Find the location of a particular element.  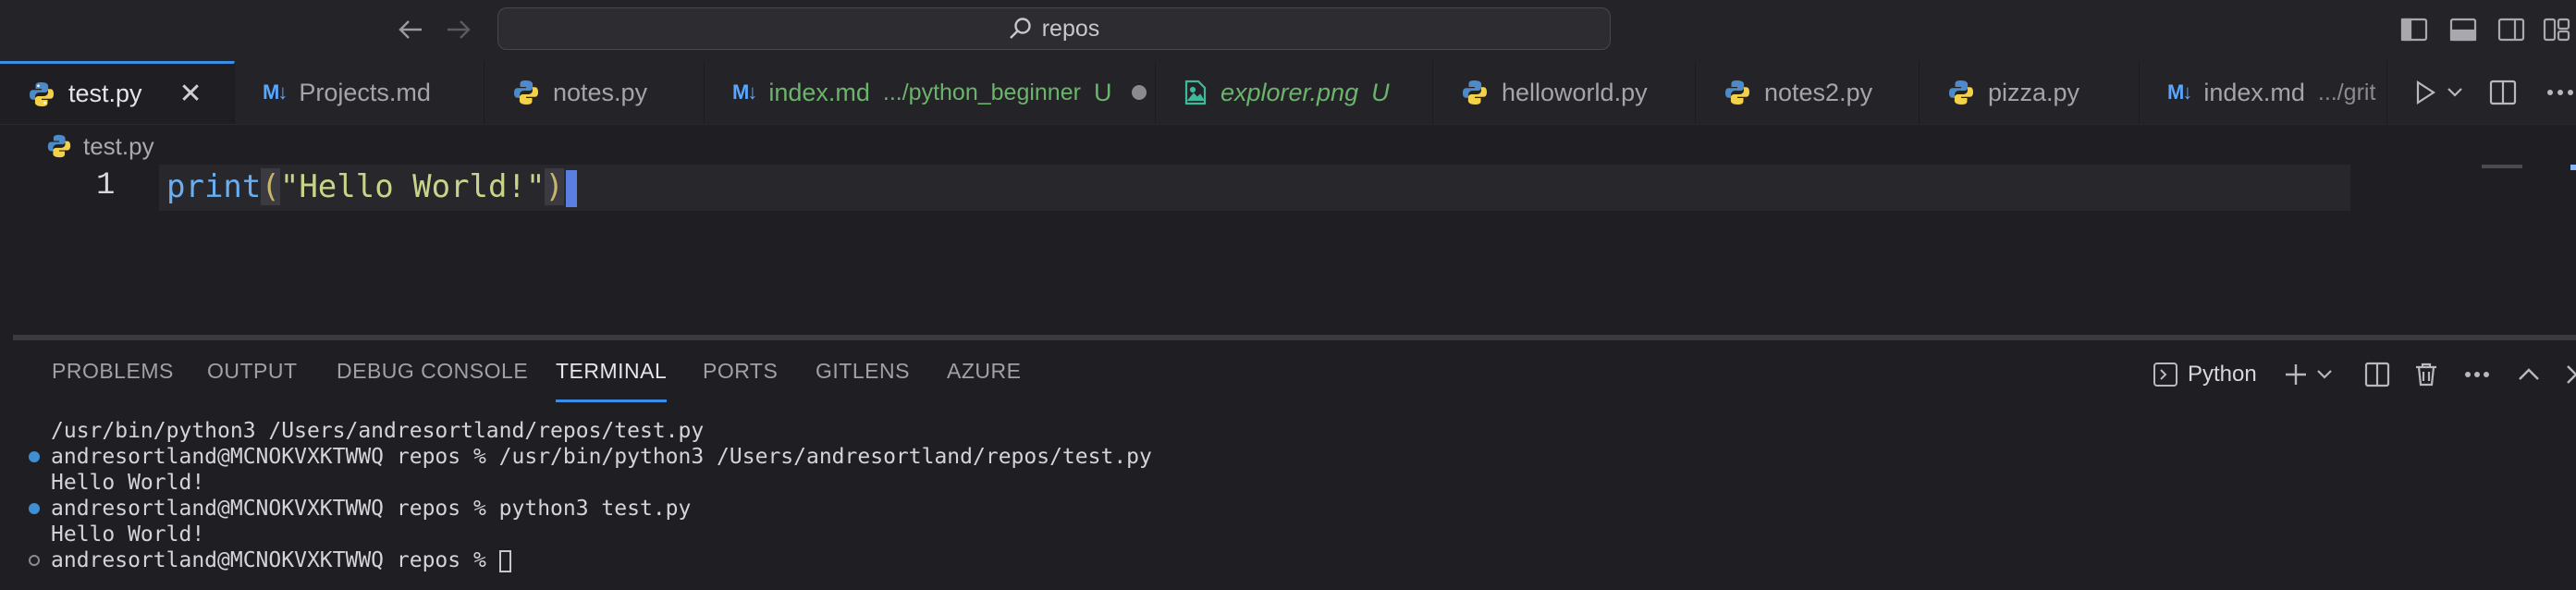

terminal-selector: Python is located at coordinates (2205, 375).